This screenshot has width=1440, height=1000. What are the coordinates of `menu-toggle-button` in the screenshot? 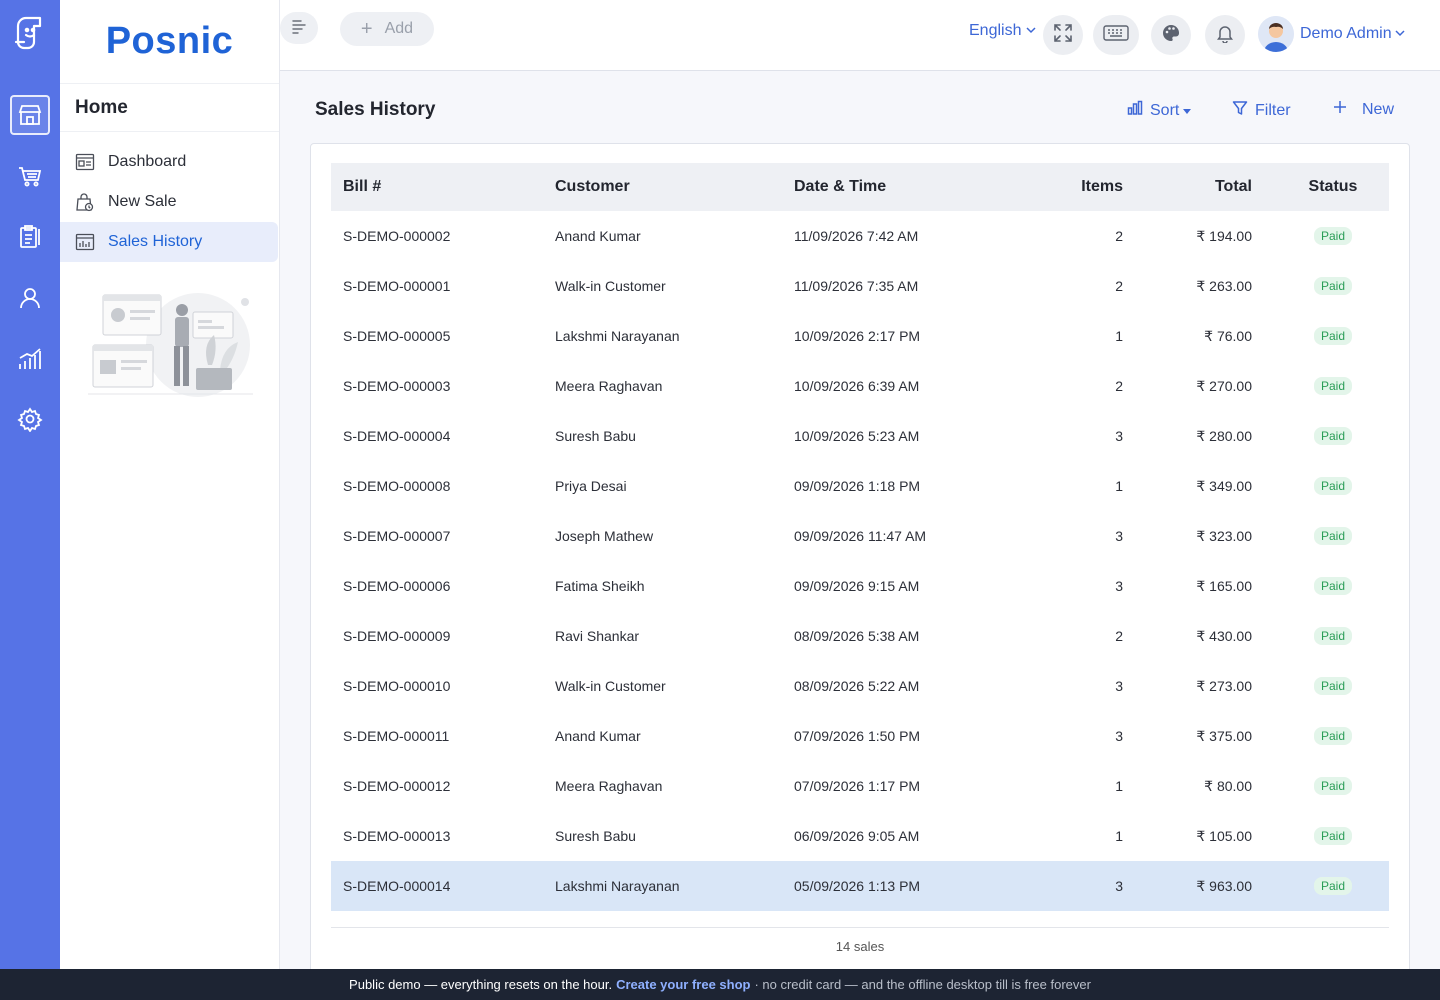 It's located at (299, 28).